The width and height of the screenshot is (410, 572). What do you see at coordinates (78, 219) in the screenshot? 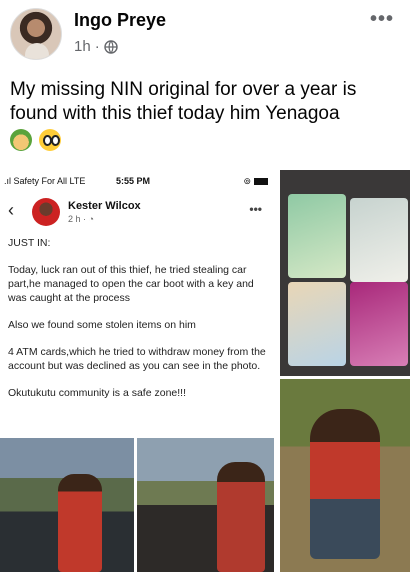
I see `inner-post-time: 2 h ·` at bounding box center [78, 219].